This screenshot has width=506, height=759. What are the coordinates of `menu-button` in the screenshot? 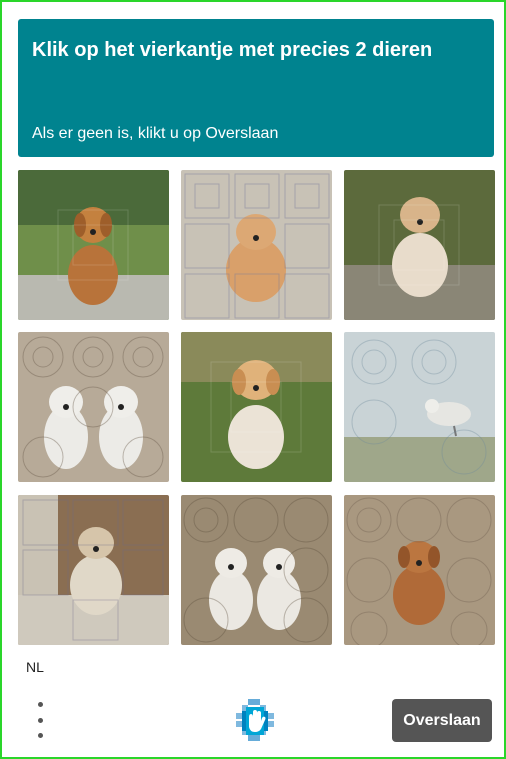 It's located at (40, 720).